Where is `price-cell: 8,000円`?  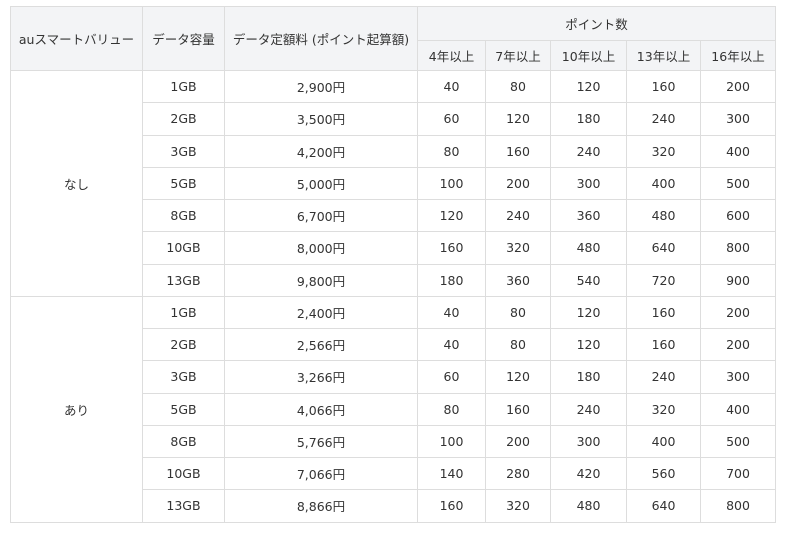
price-cell: 8,000円 is located at coordinates (321, 248).